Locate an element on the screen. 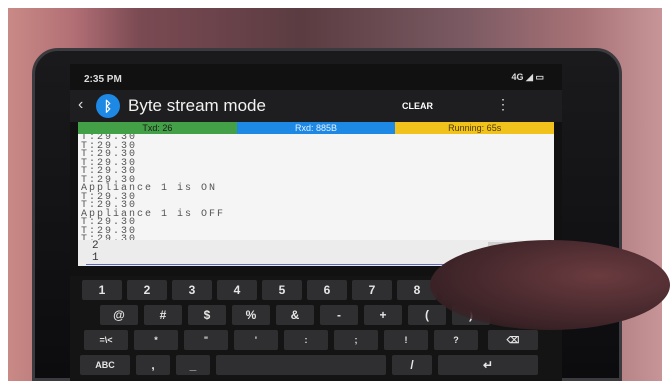 The image size is (670, 389). stats-bar: Txd: 26 Rxd: 885B Running: 65s is located at coordinates (316, 128).